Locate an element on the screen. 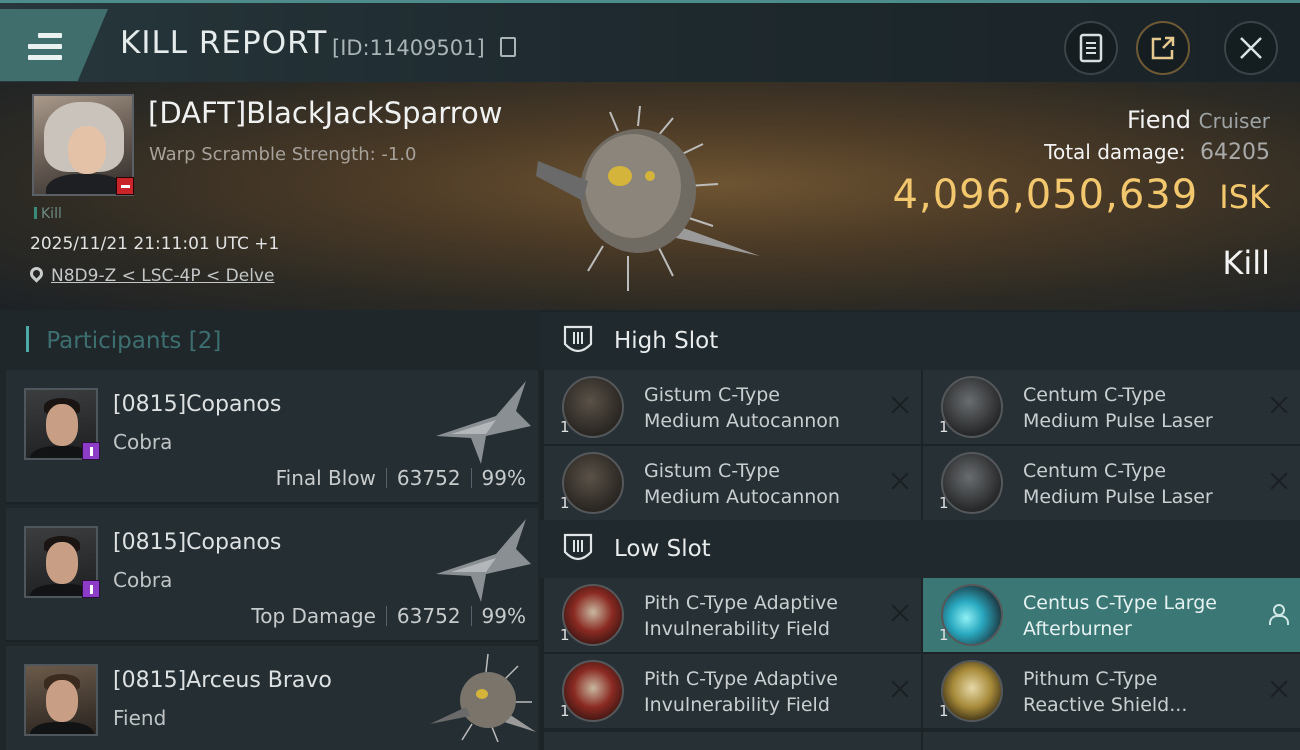 The height and width of the screenshot is (750, 1300). close-icon is located at coordinates (1251, 48).